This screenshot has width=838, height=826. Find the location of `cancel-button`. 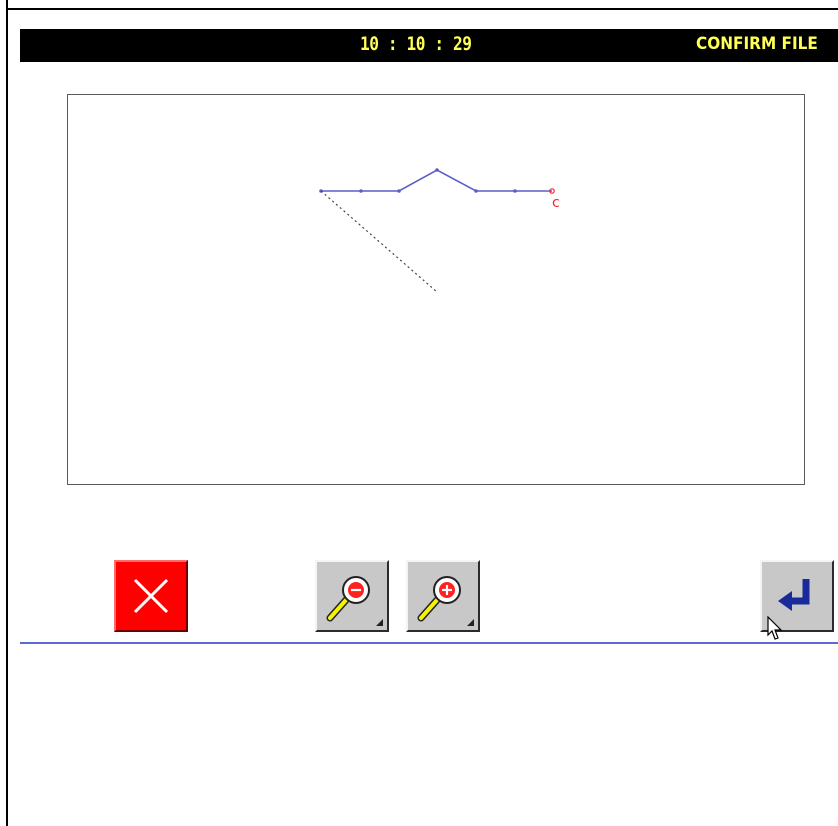

cancel-button is located at coordinates (151, 596).